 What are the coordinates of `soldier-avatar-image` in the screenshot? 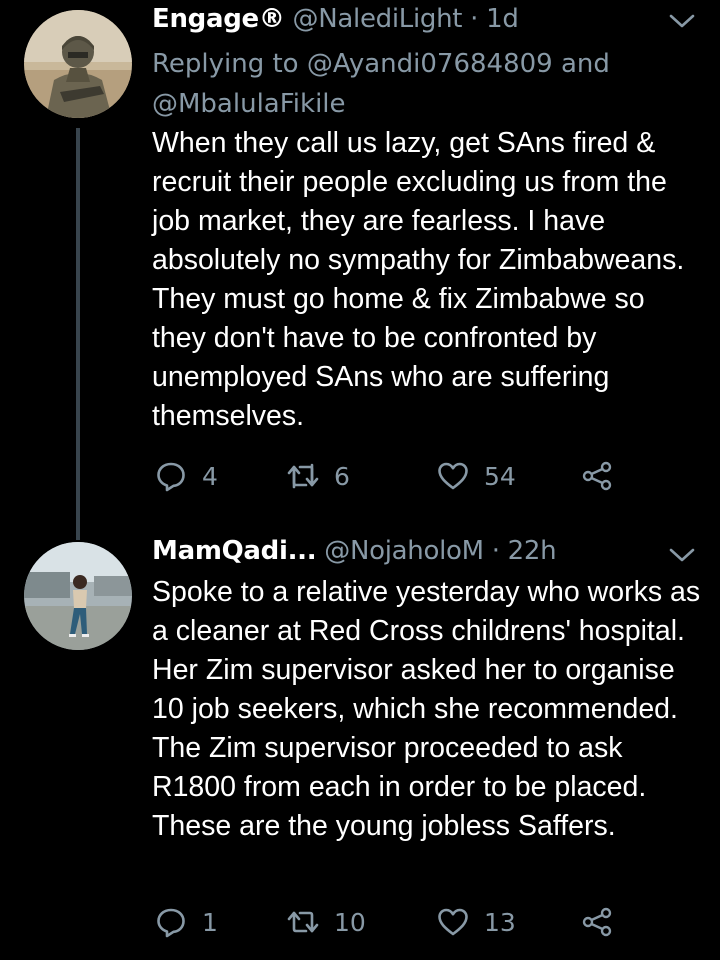 It's located at (78, 64).